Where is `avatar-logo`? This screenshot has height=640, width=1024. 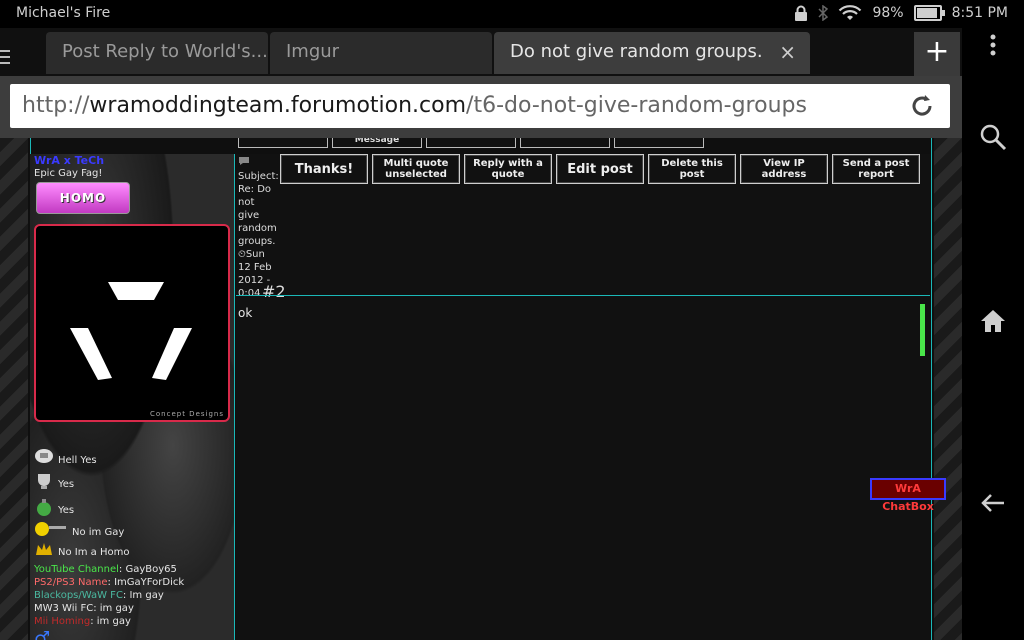
avatar-logo is located at coordinates (131, 331).